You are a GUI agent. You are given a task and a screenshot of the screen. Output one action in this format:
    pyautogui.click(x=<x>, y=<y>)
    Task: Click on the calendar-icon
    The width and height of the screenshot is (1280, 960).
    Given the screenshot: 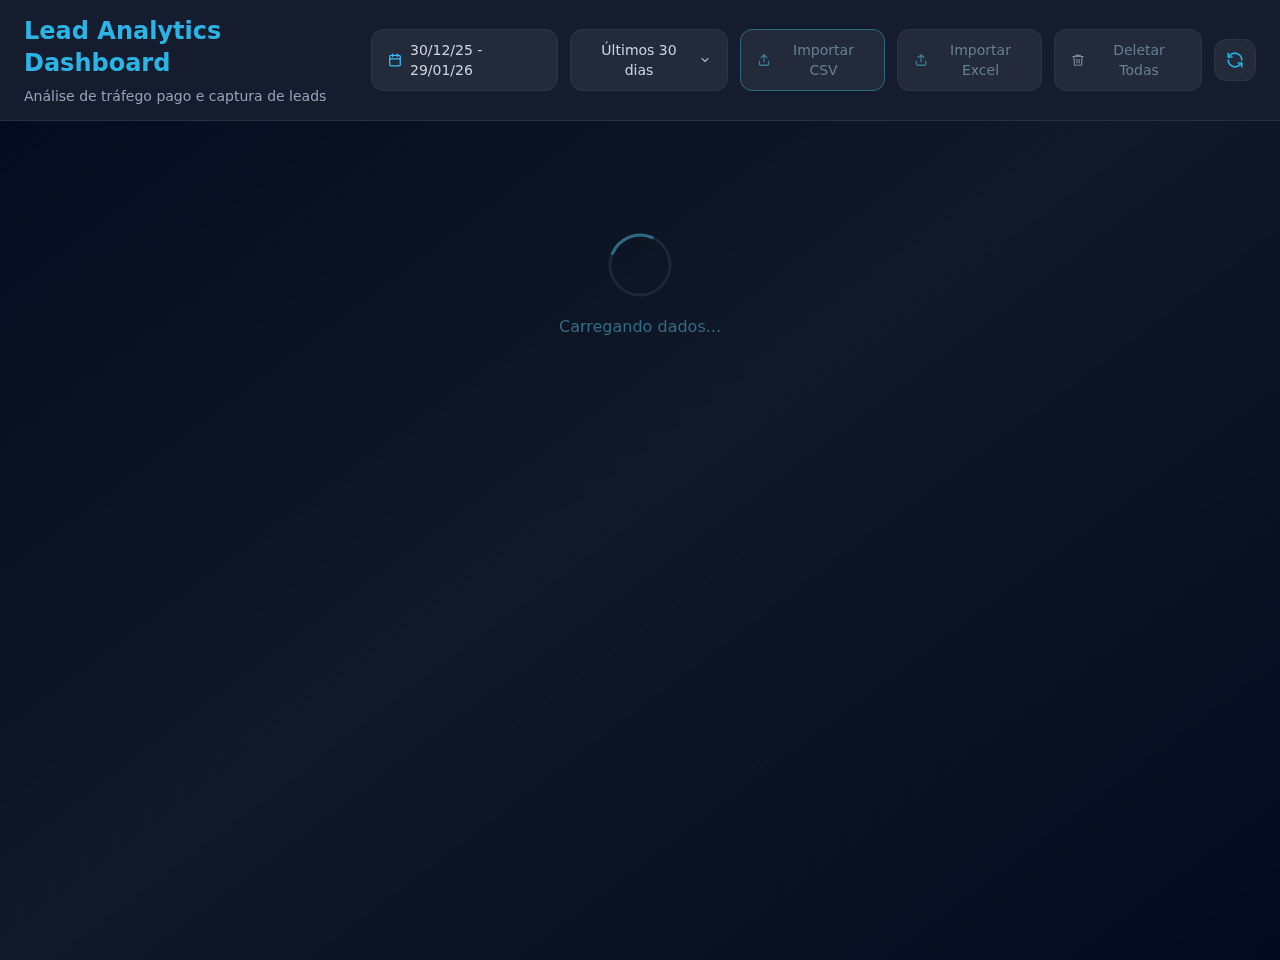 What is the action you would take?
    pyautogui.click(x=395, y=60)
    